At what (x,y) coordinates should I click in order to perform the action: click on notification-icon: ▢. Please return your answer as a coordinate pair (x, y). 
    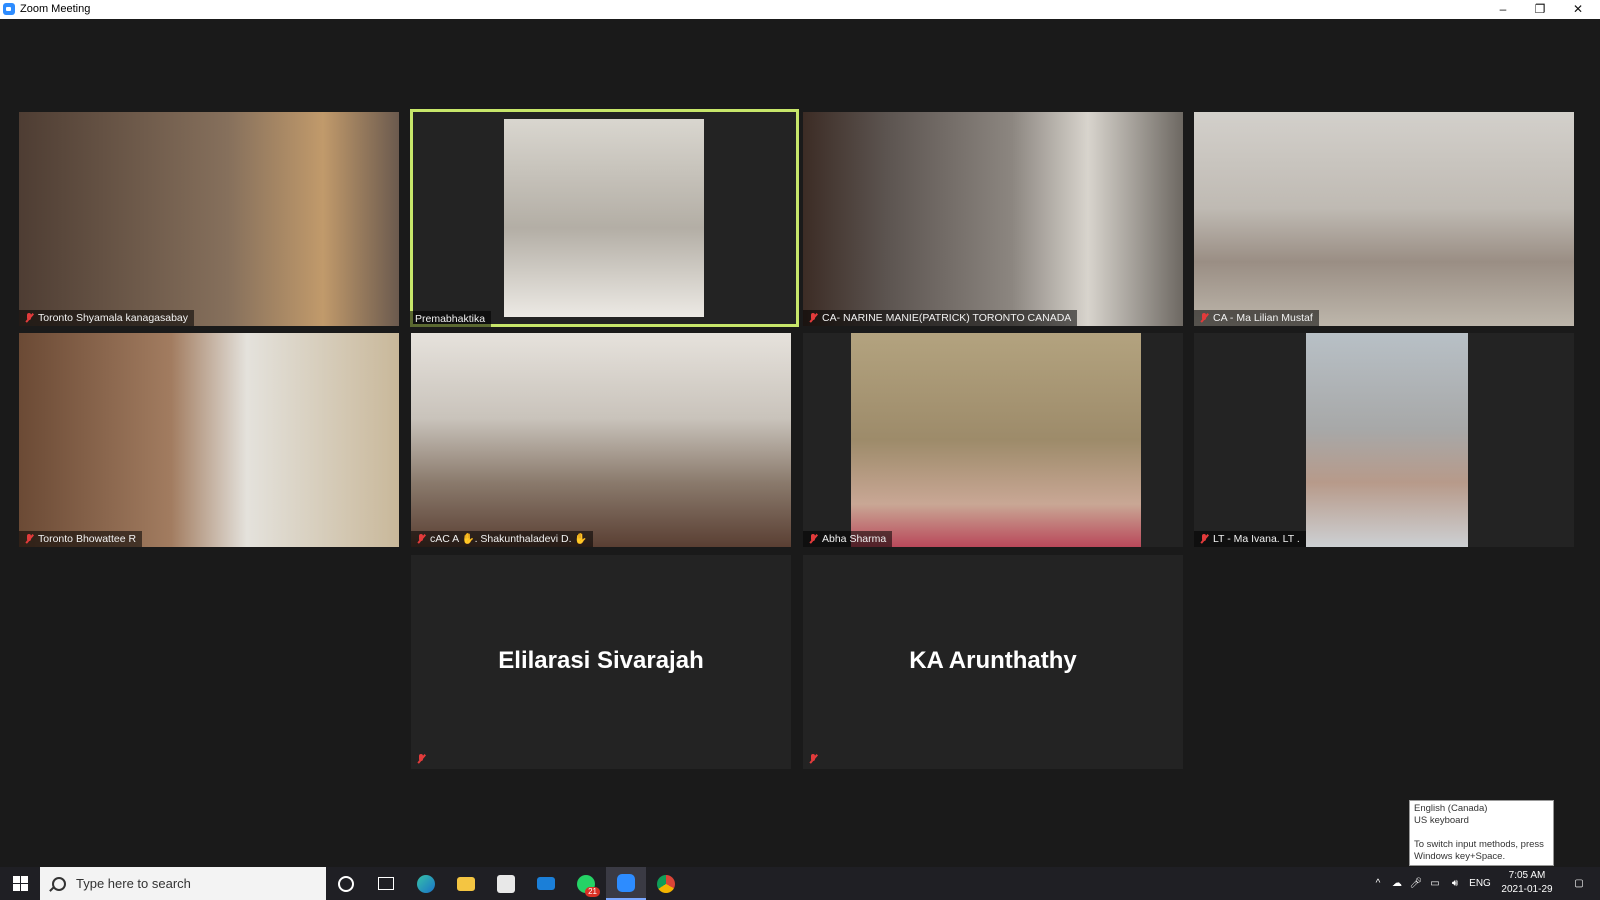
    Looking at the image, I should click on (1579, 883).